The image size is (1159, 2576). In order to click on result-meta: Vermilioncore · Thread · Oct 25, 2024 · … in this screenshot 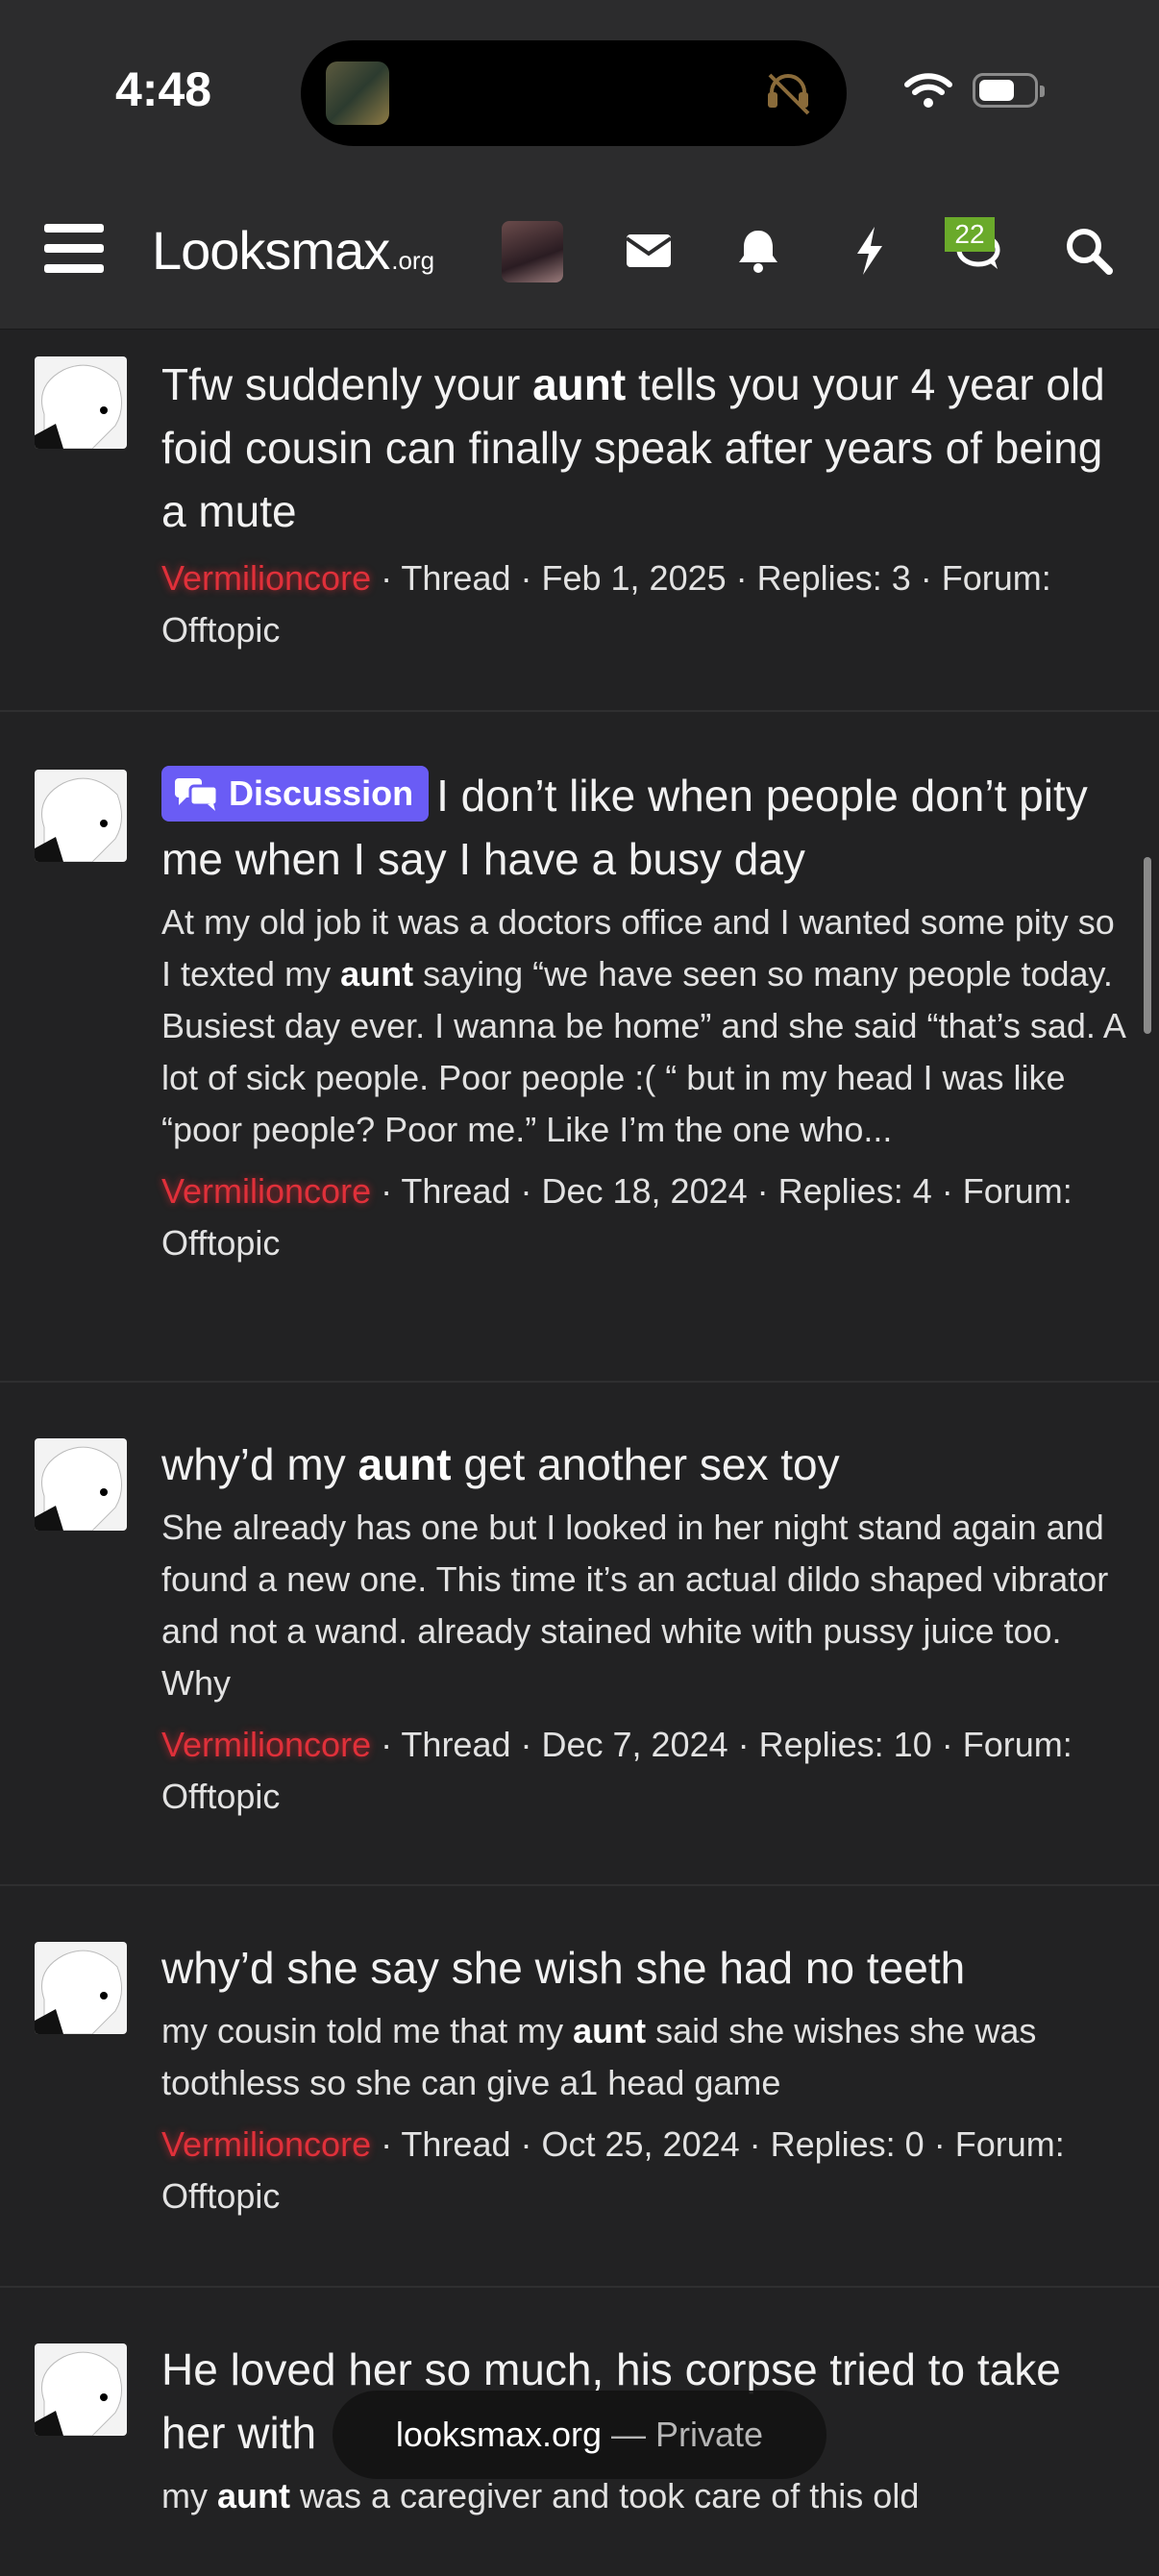, I will do `click(613, 2170)`.